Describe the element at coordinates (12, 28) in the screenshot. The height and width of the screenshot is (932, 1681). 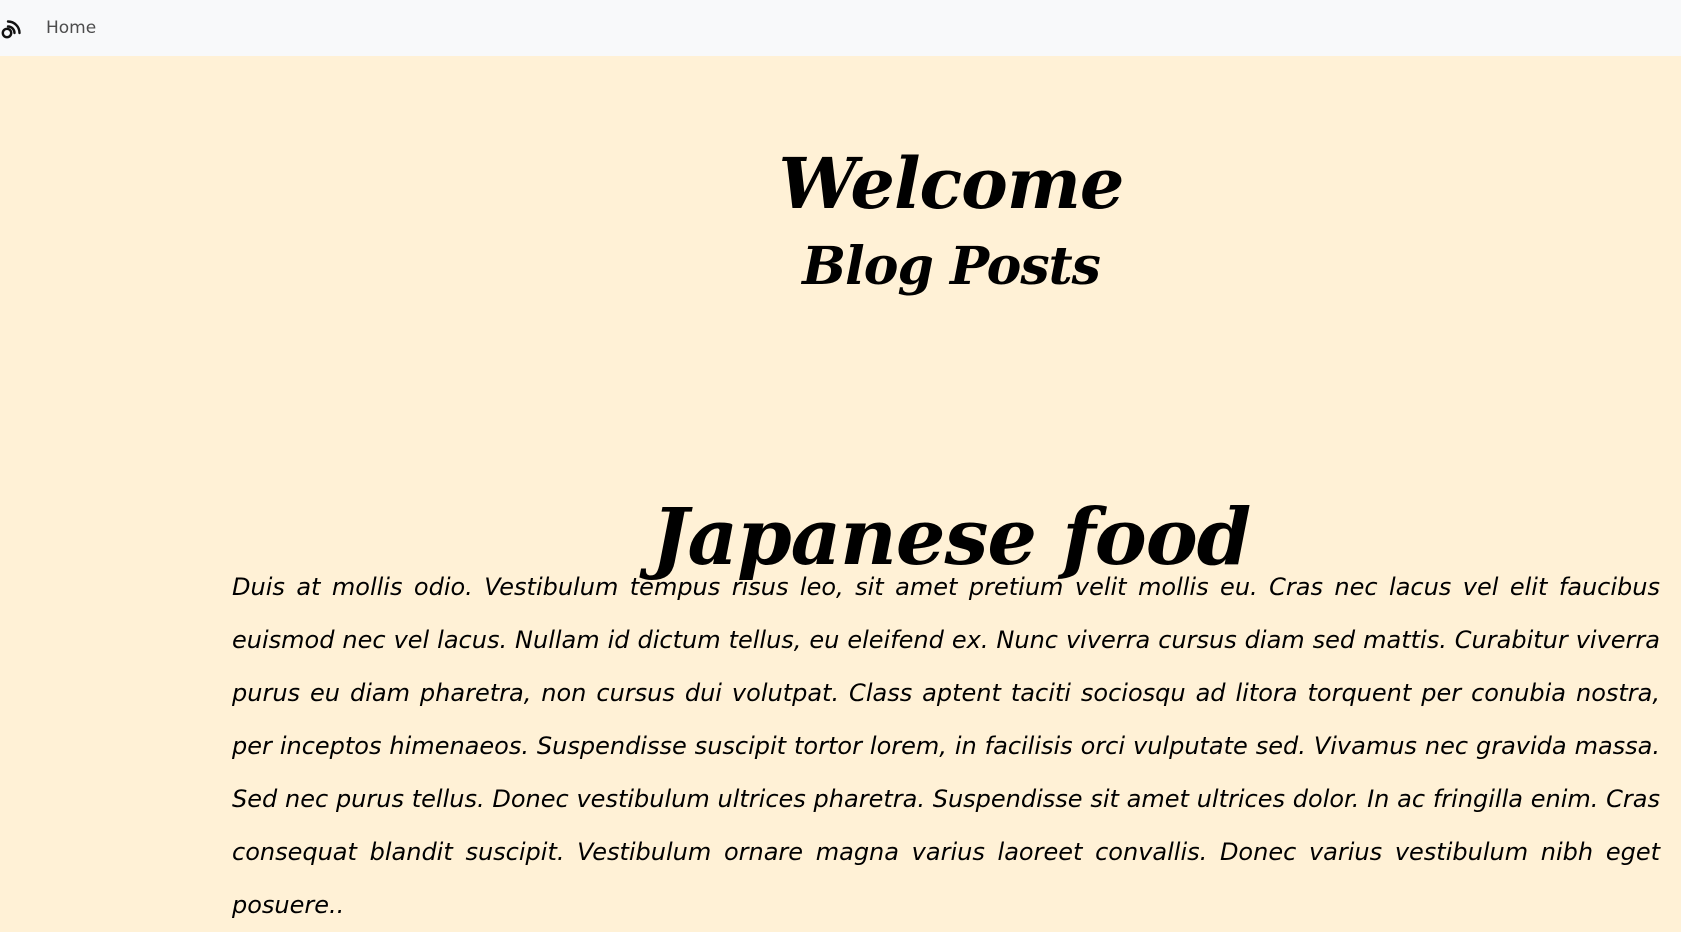
I see `rss-feed-icon` at that location.